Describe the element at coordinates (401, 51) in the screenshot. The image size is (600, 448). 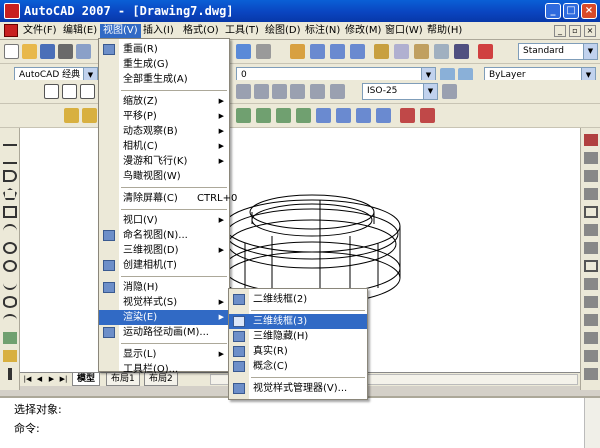
I see `design-center-icon` at that location.